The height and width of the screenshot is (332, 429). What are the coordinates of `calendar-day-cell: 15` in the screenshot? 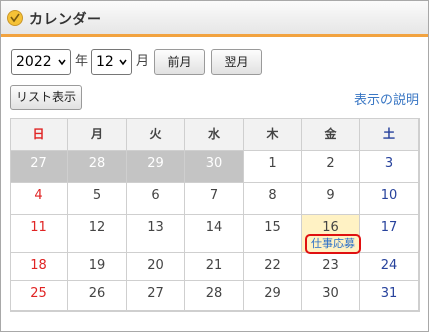 It's located at (273, 234).